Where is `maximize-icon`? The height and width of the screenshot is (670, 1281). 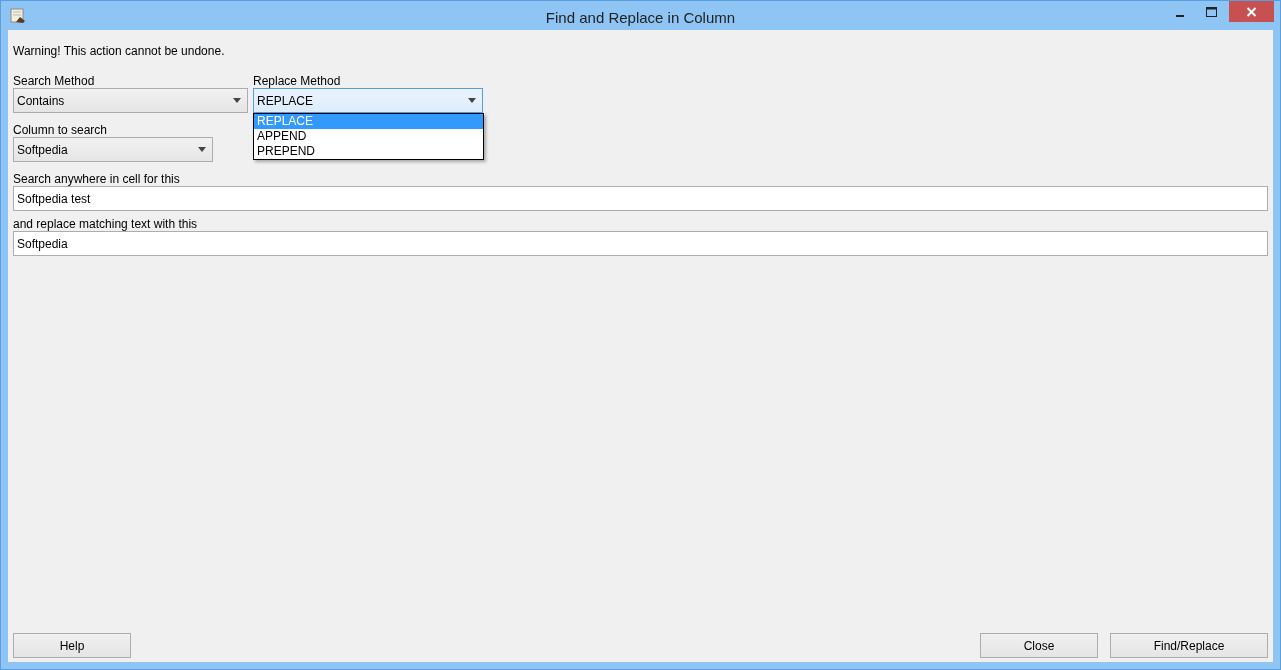
maximize-icon is located at coordinates (1211, 11).